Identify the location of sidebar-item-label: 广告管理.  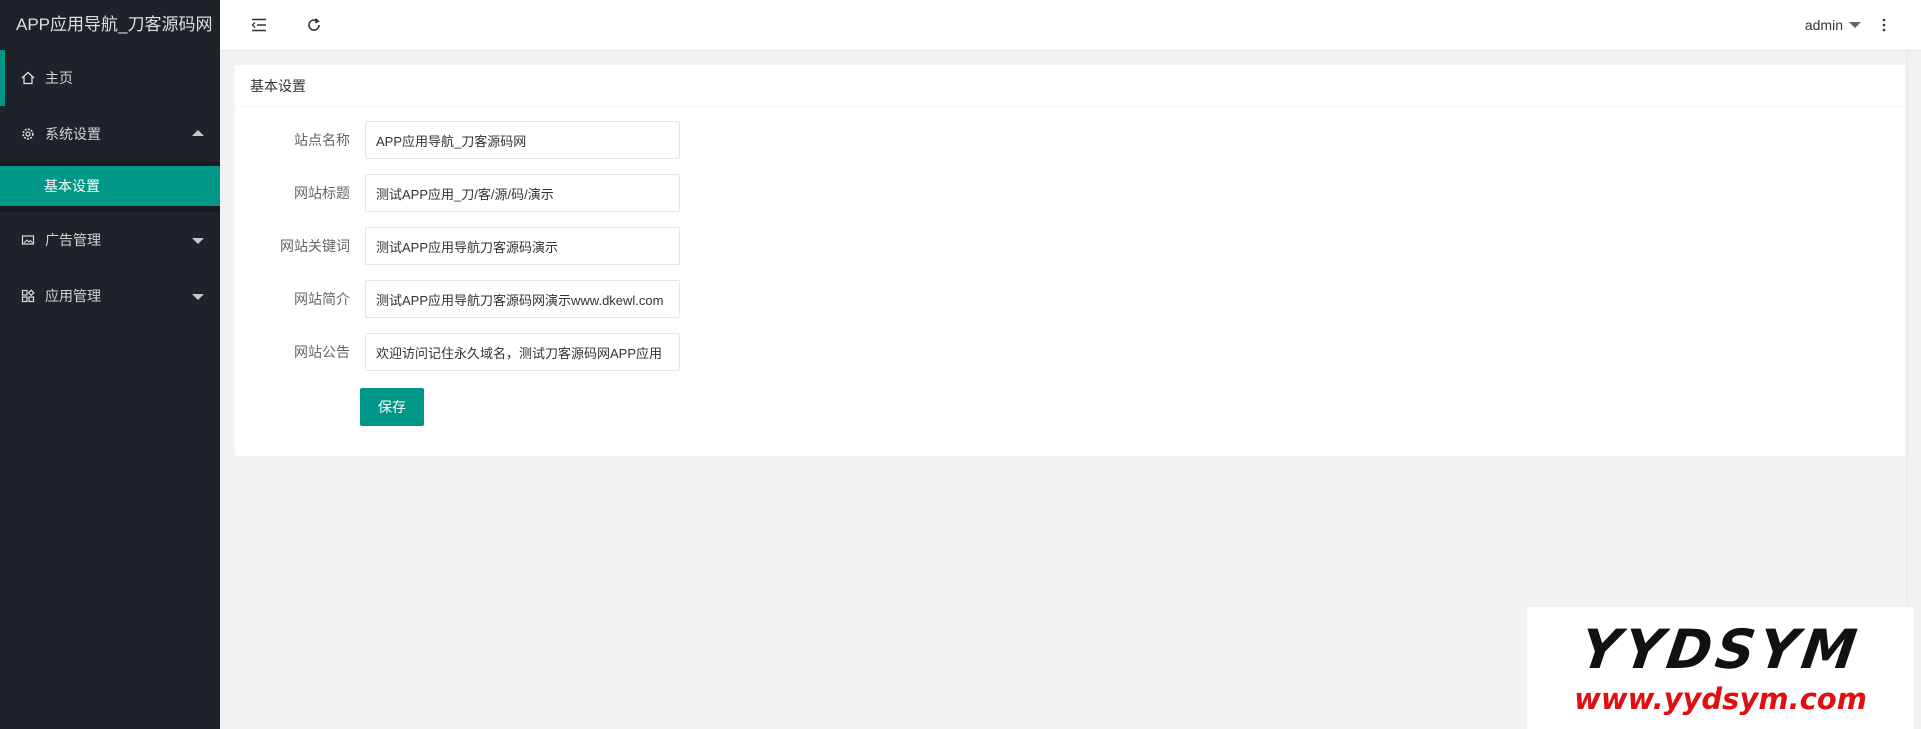
(73, 240).